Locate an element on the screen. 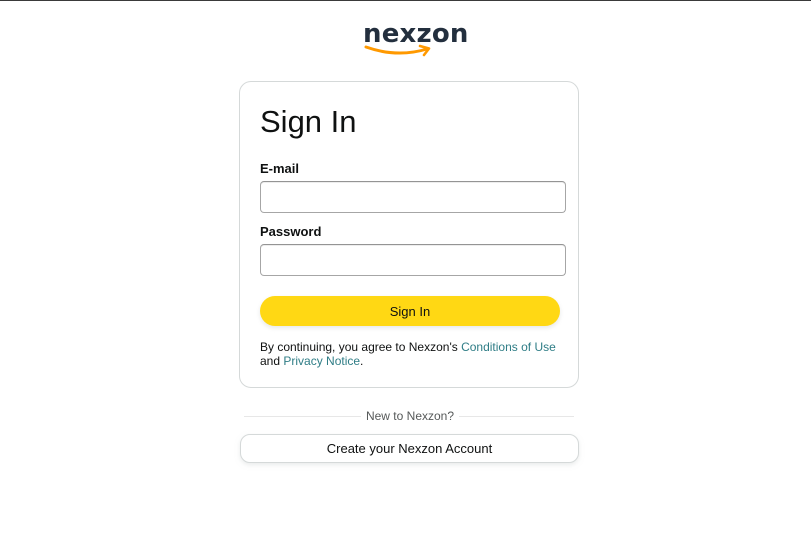 This screenshot has height=537, width=811. password-label: Password is located at coordinates (291, 231).